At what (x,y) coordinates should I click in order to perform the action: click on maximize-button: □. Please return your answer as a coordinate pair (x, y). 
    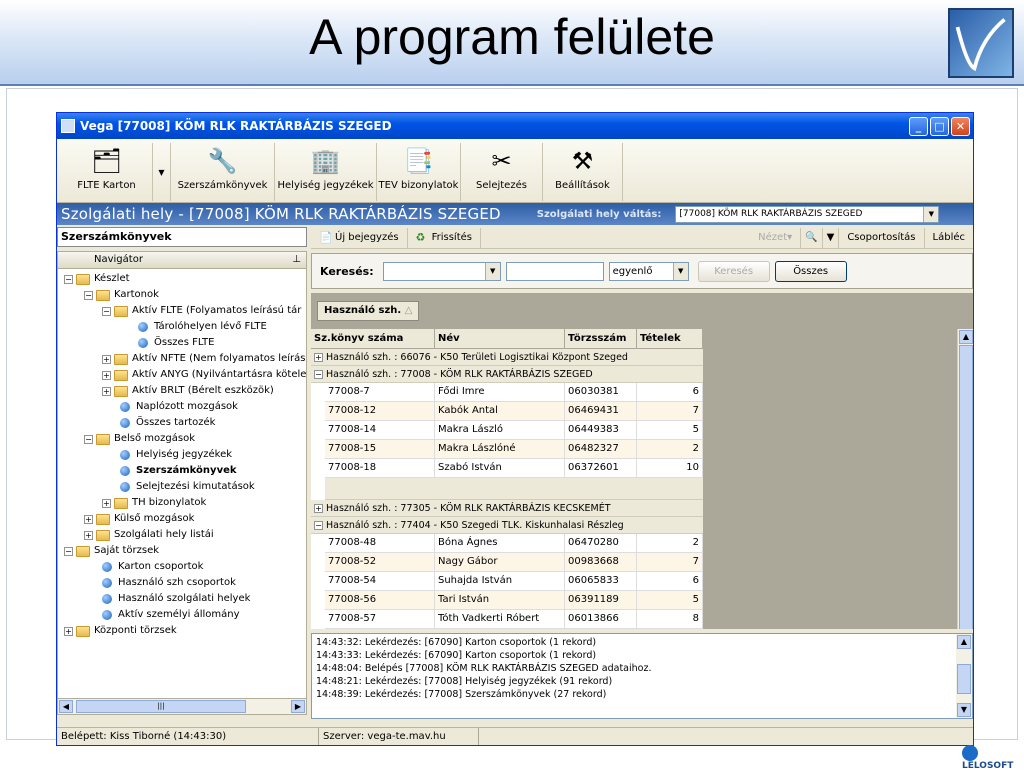
    Looking at the image, I should click on (939, 126).